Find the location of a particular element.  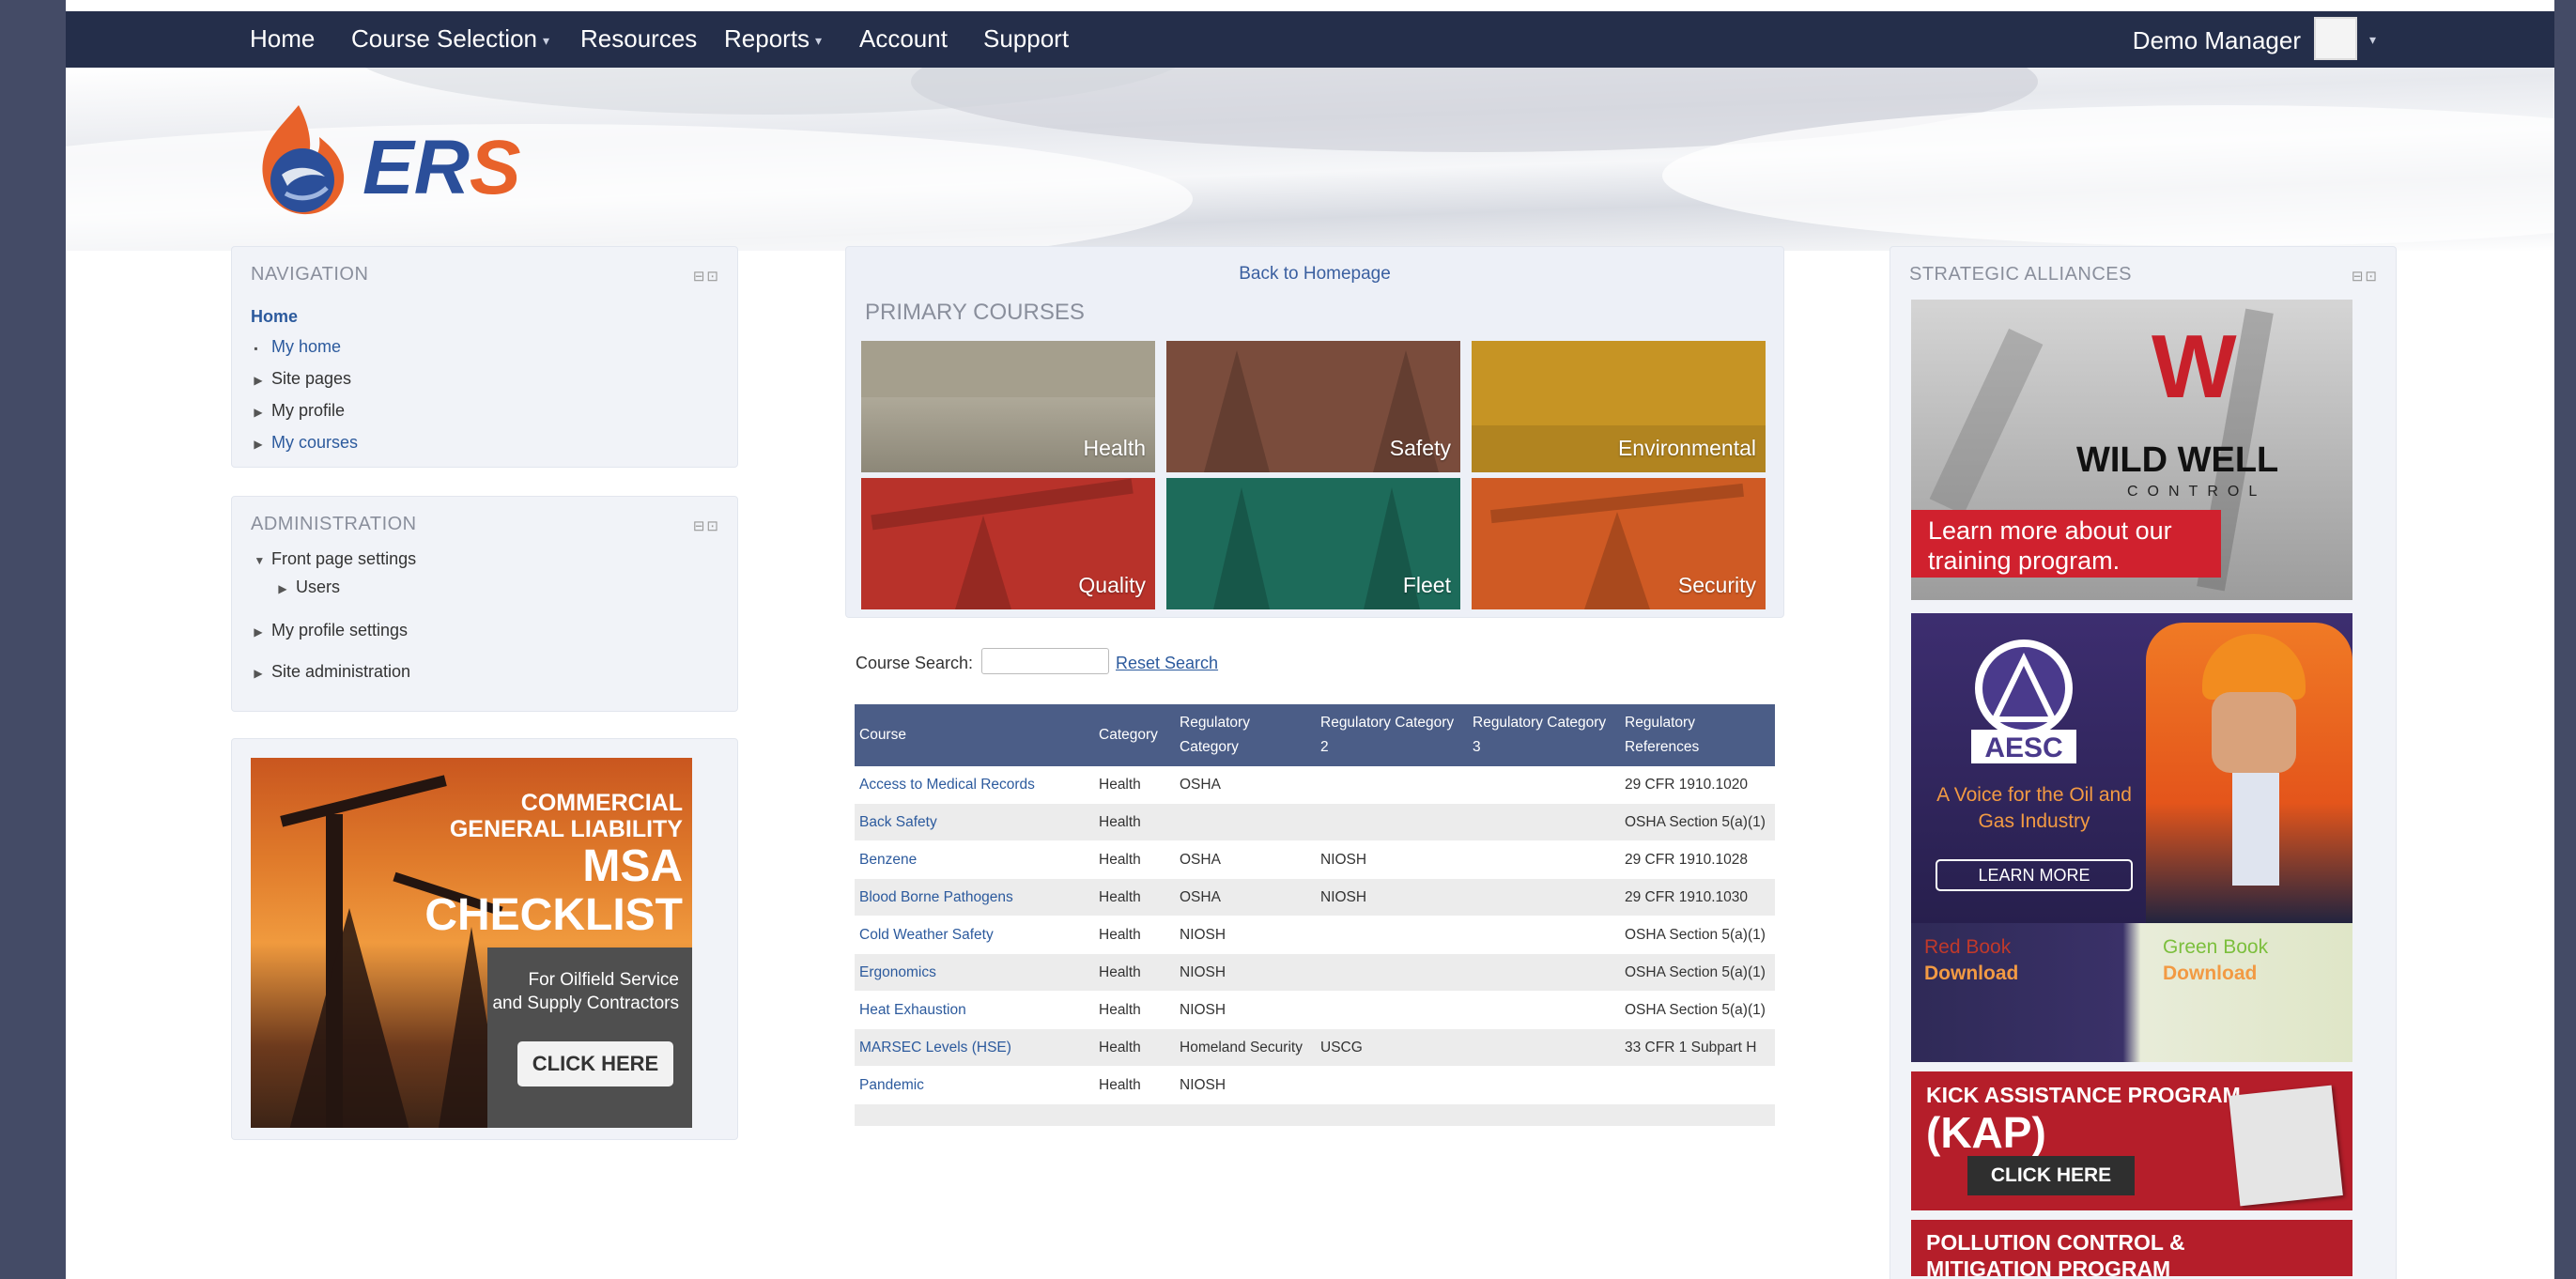

column-header-regulatory-references: Regulatory References is located at coordinates (1697, 735).